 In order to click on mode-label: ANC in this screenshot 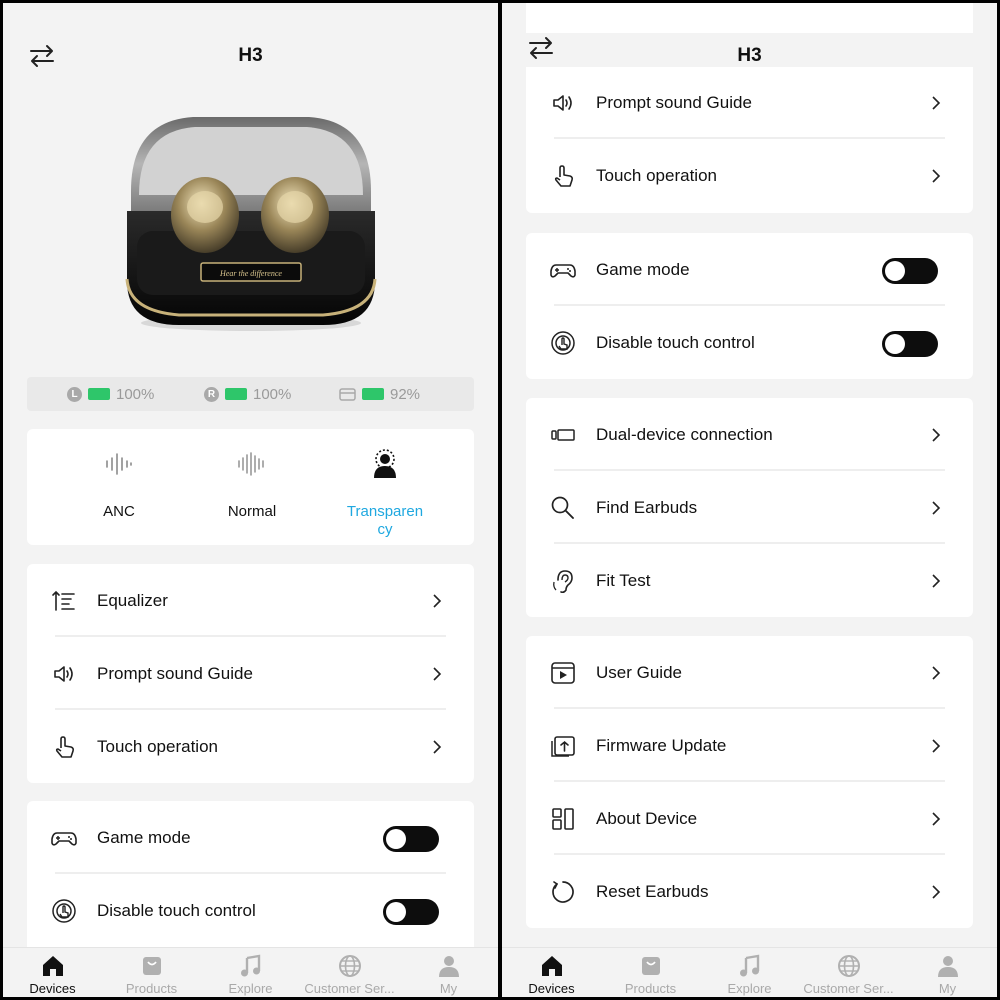, I will do `click(119, 511)`.